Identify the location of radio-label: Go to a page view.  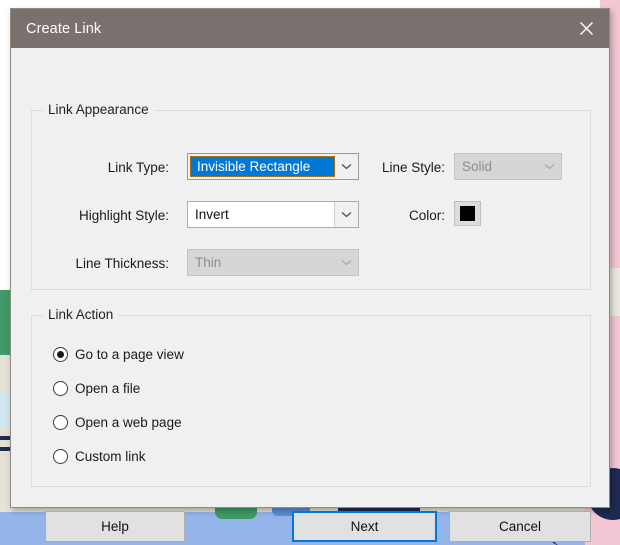
(129, 354).